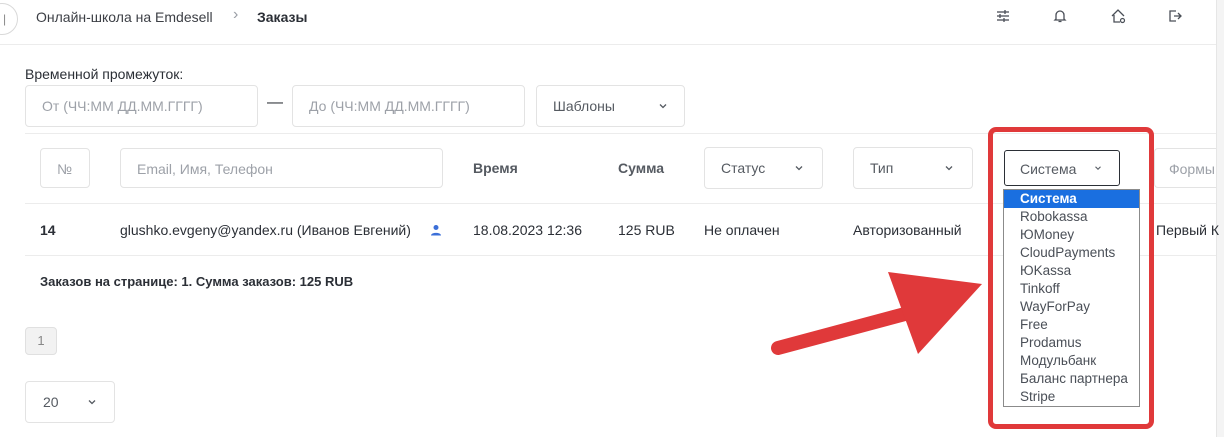 This screenshot has width=1224, height=437. Describe the element at coordinates (1060, 16) in the screenshot. I see `bell-icon` at that location.